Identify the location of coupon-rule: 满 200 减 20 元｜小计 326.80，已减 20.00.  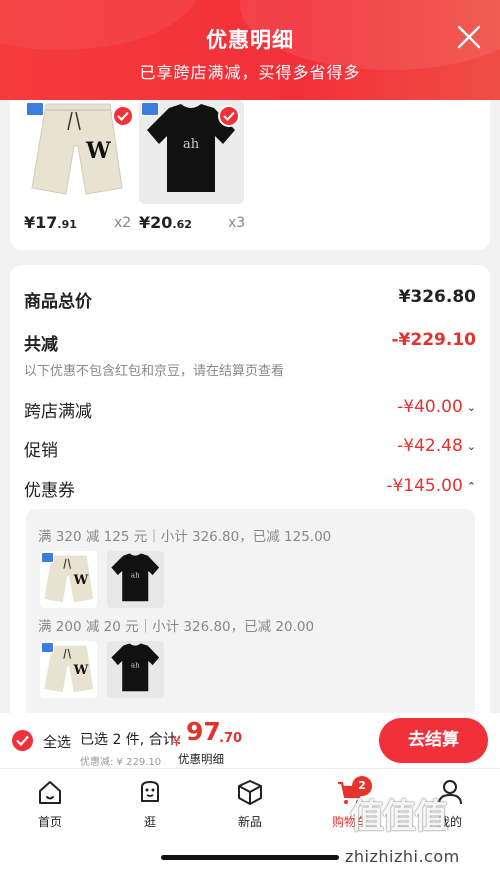
(176, 627).